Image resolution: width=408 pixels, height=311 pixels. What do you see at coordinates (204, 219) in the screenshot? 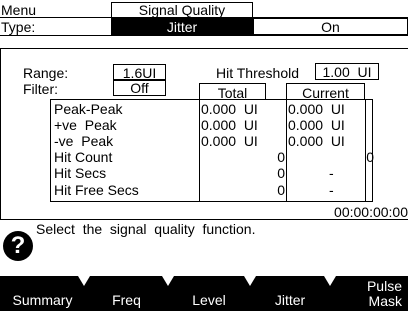
I see `help-divider` at bounding box center [204, 219].